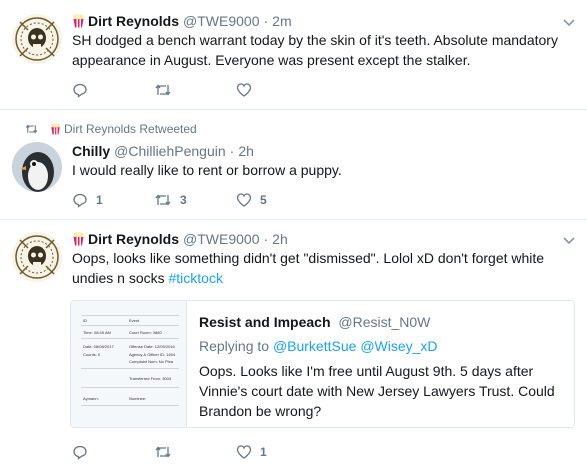  What do you see at coordinates (263, 452) in the screenshot?
I see `like-count: 1` at bounding box center [263, 452].